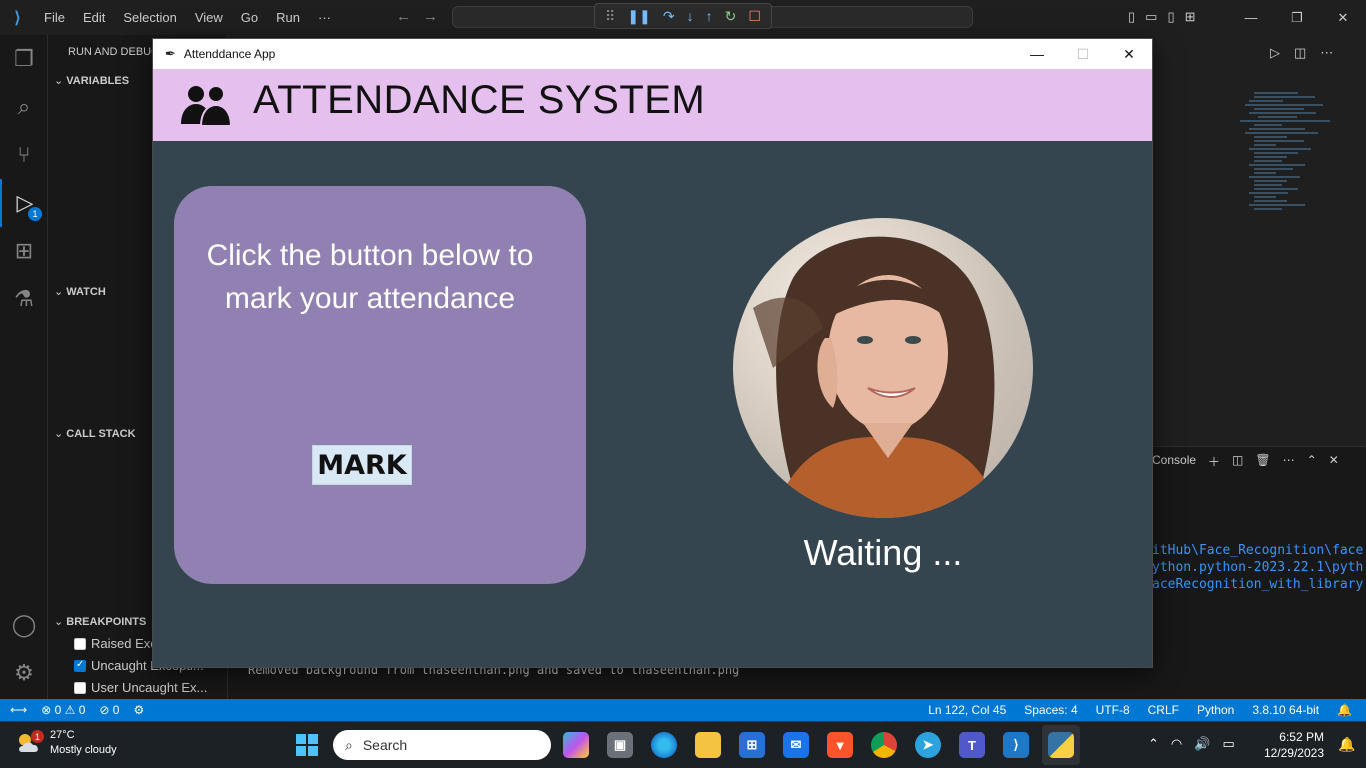 This screenshot has width=1366, height=768. I want to click on back-arrow-icon: ←, so click(409, 16).